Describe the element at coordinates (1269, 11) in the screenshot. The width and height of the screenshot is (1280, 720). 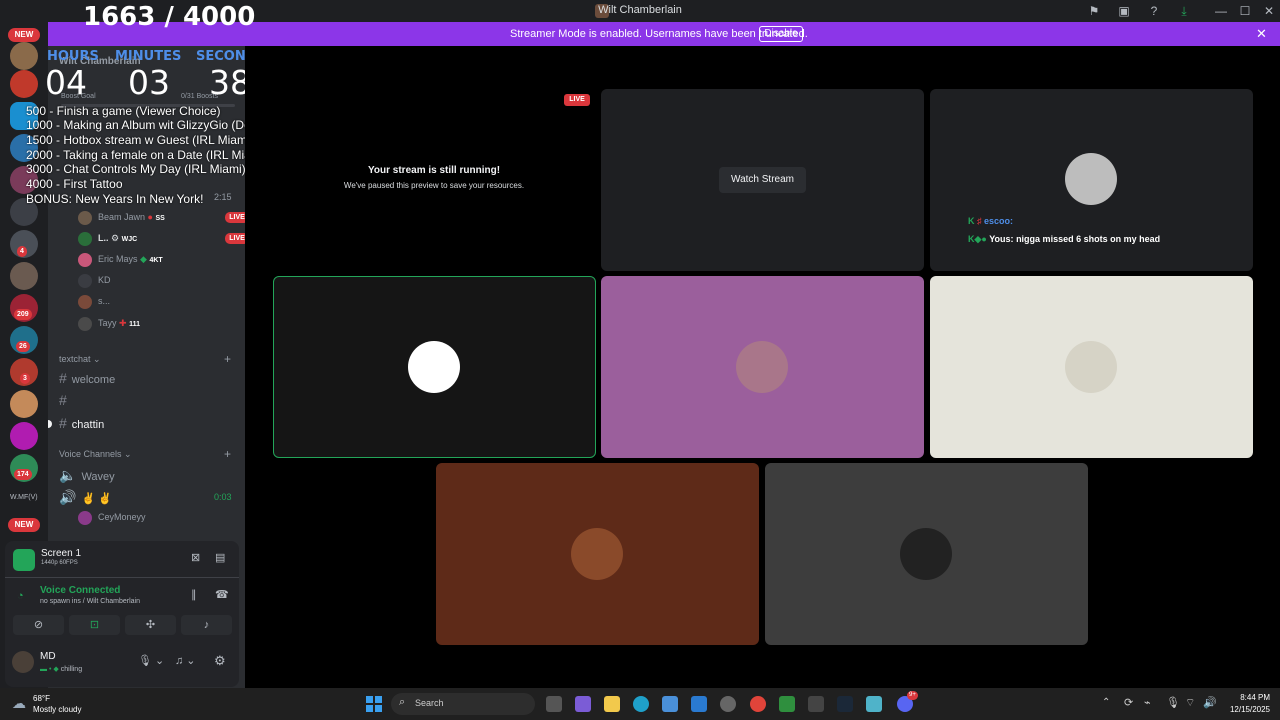
I see `close-icon: ✕` at that location.